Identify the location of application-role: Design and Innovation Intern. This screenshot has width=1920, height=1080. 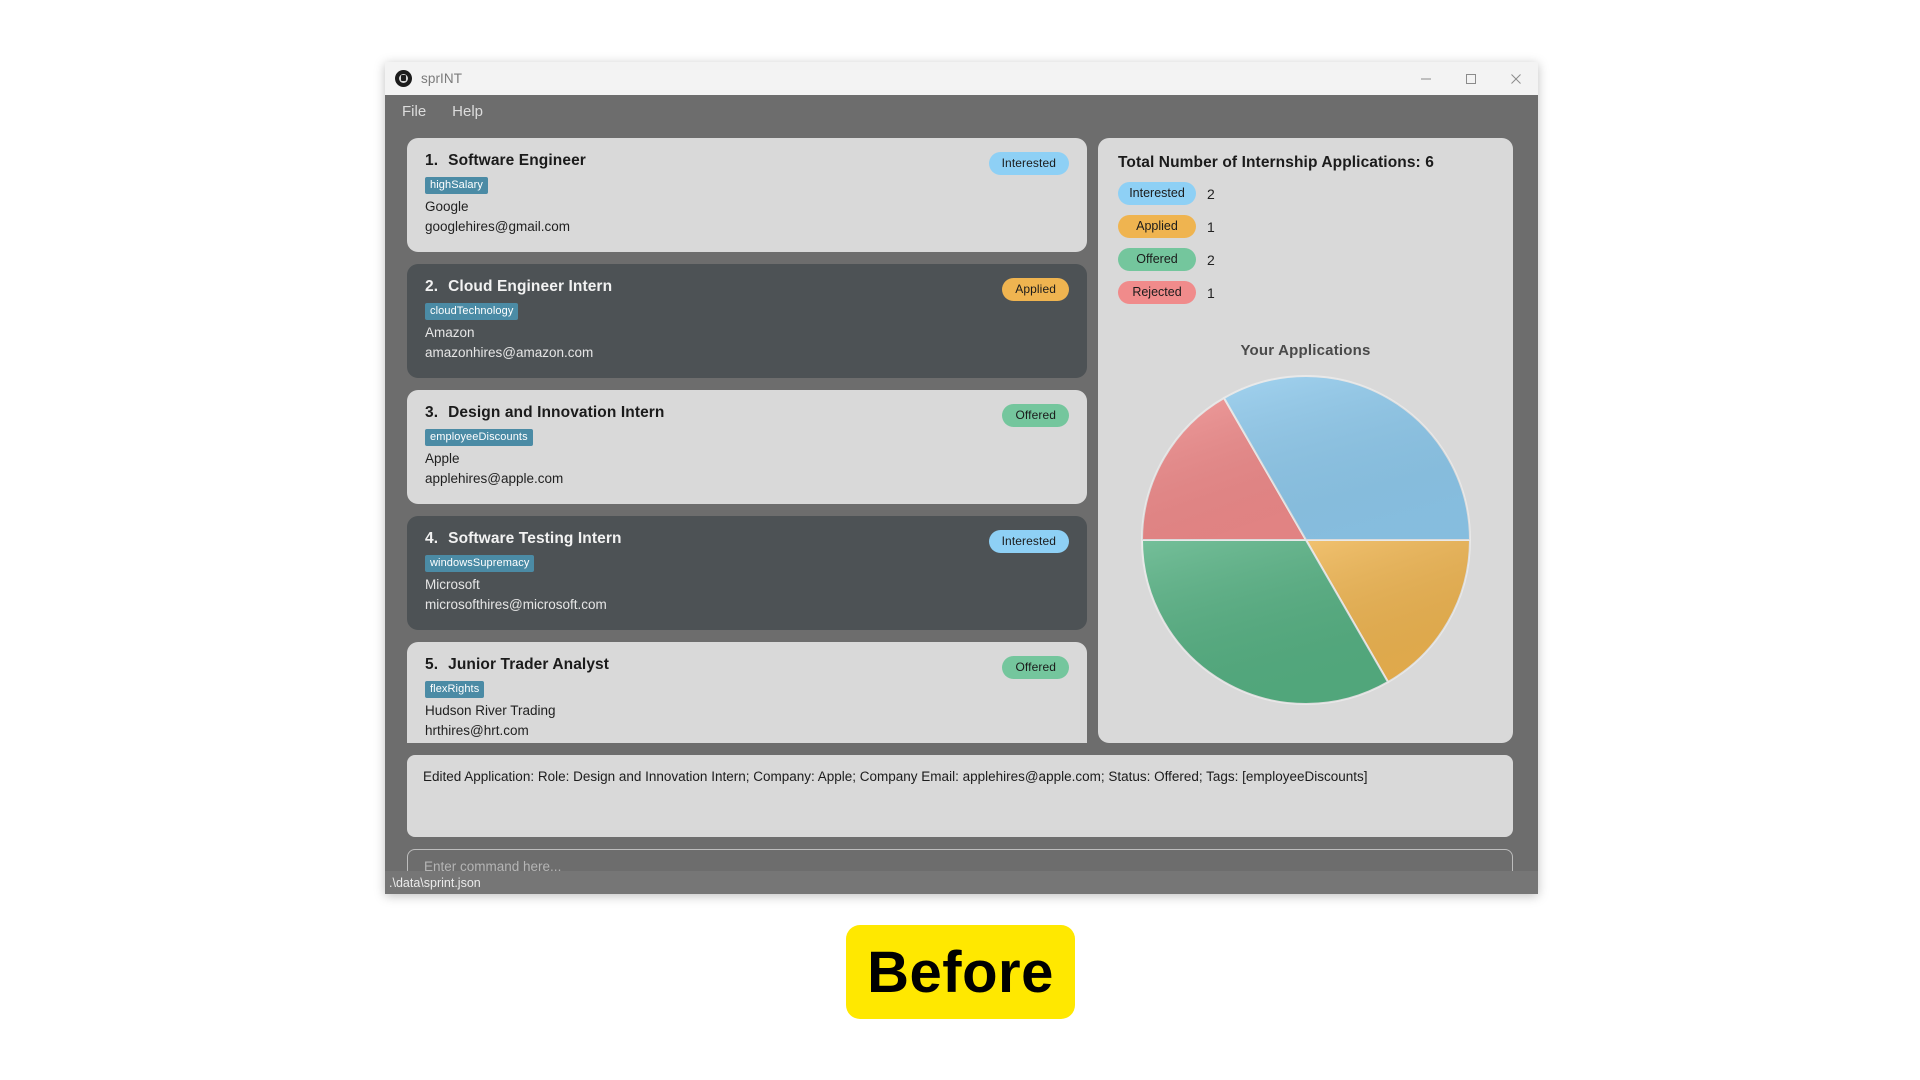
(556, 412).